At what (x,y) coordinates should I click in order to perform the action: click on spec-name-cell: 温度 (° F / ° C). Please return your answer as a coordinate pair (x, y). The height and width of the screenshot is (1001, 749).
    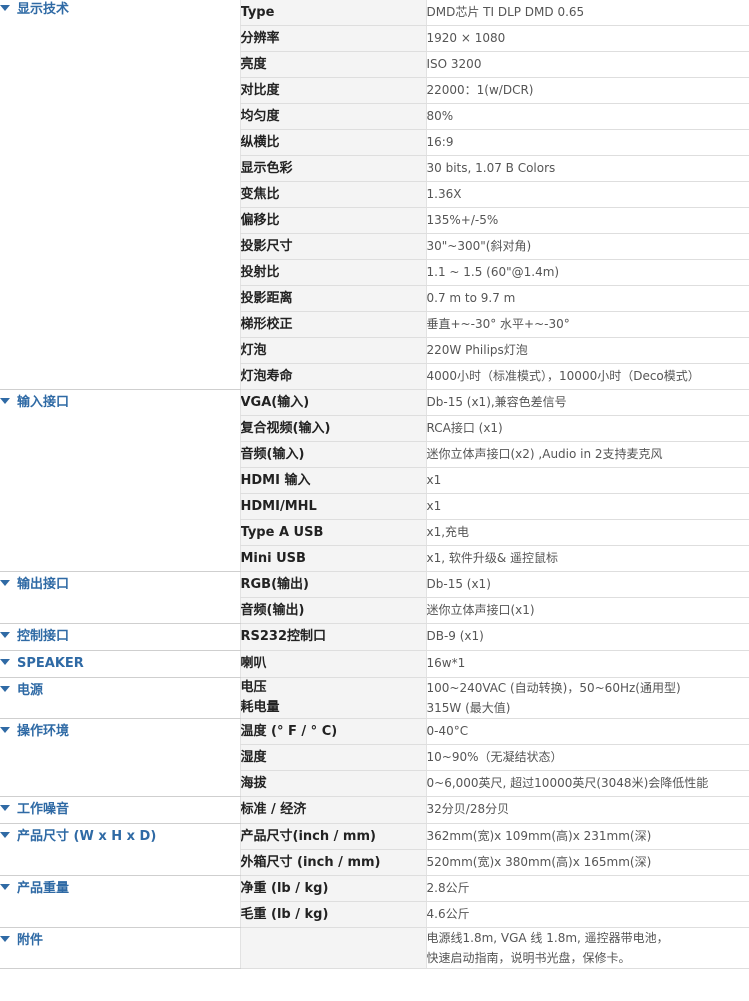
    Looking at the image, I should click on (332, 731).